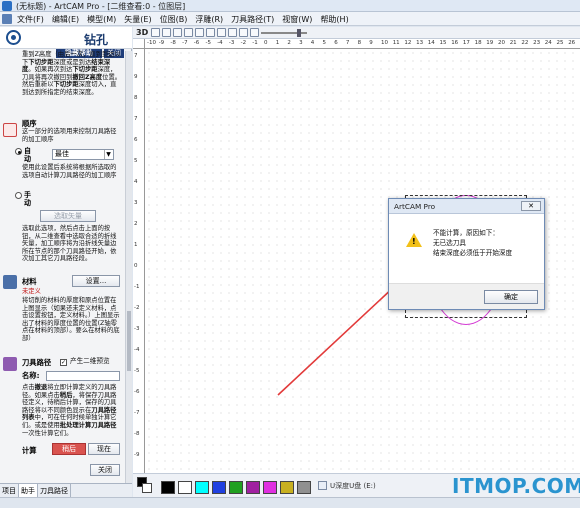 Image resolution: width=580 pixels, height=508 pixels. Describe the element at coordinates (371, 43) in the screenshot. I see `ruler-tick-label: 9` at that location.